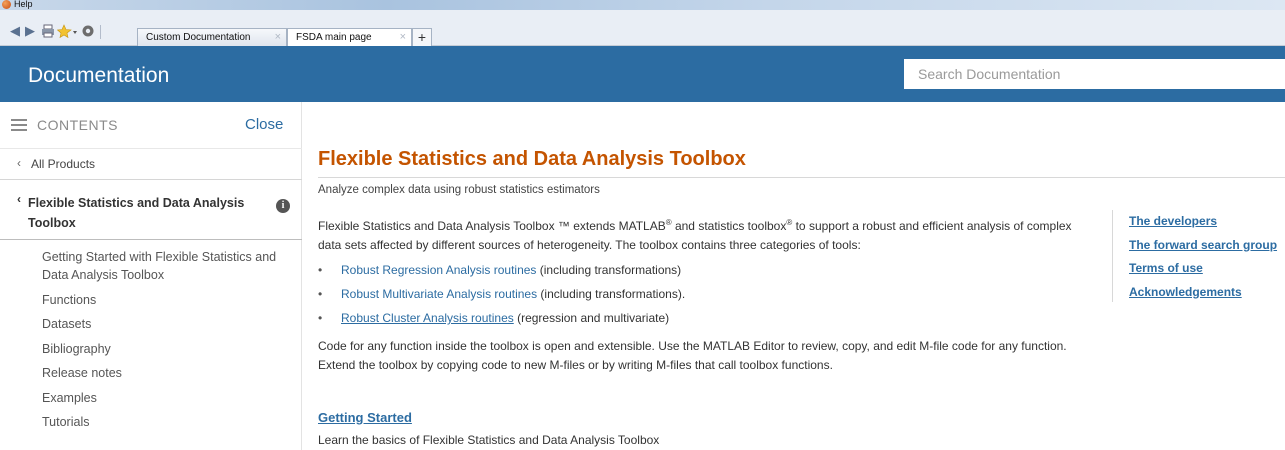 This screenshot has width=1285, height=450. I want to click on developers-link: The developers, so click(1207, 225).